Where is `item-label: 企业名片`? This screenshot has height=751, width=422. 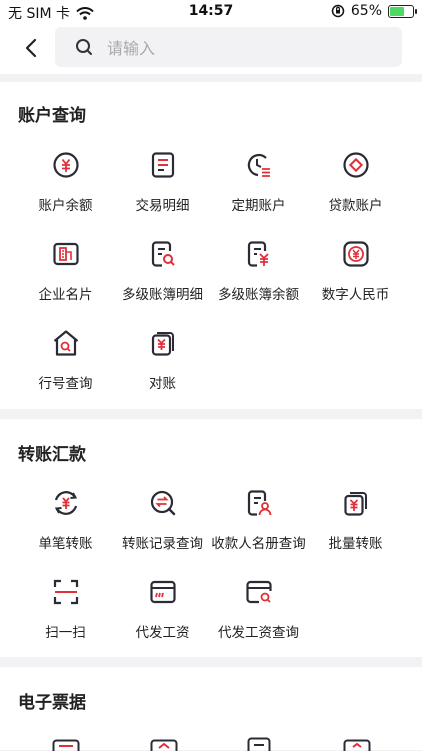 item-label: 企业名片 is located at coordinates (65, 293).